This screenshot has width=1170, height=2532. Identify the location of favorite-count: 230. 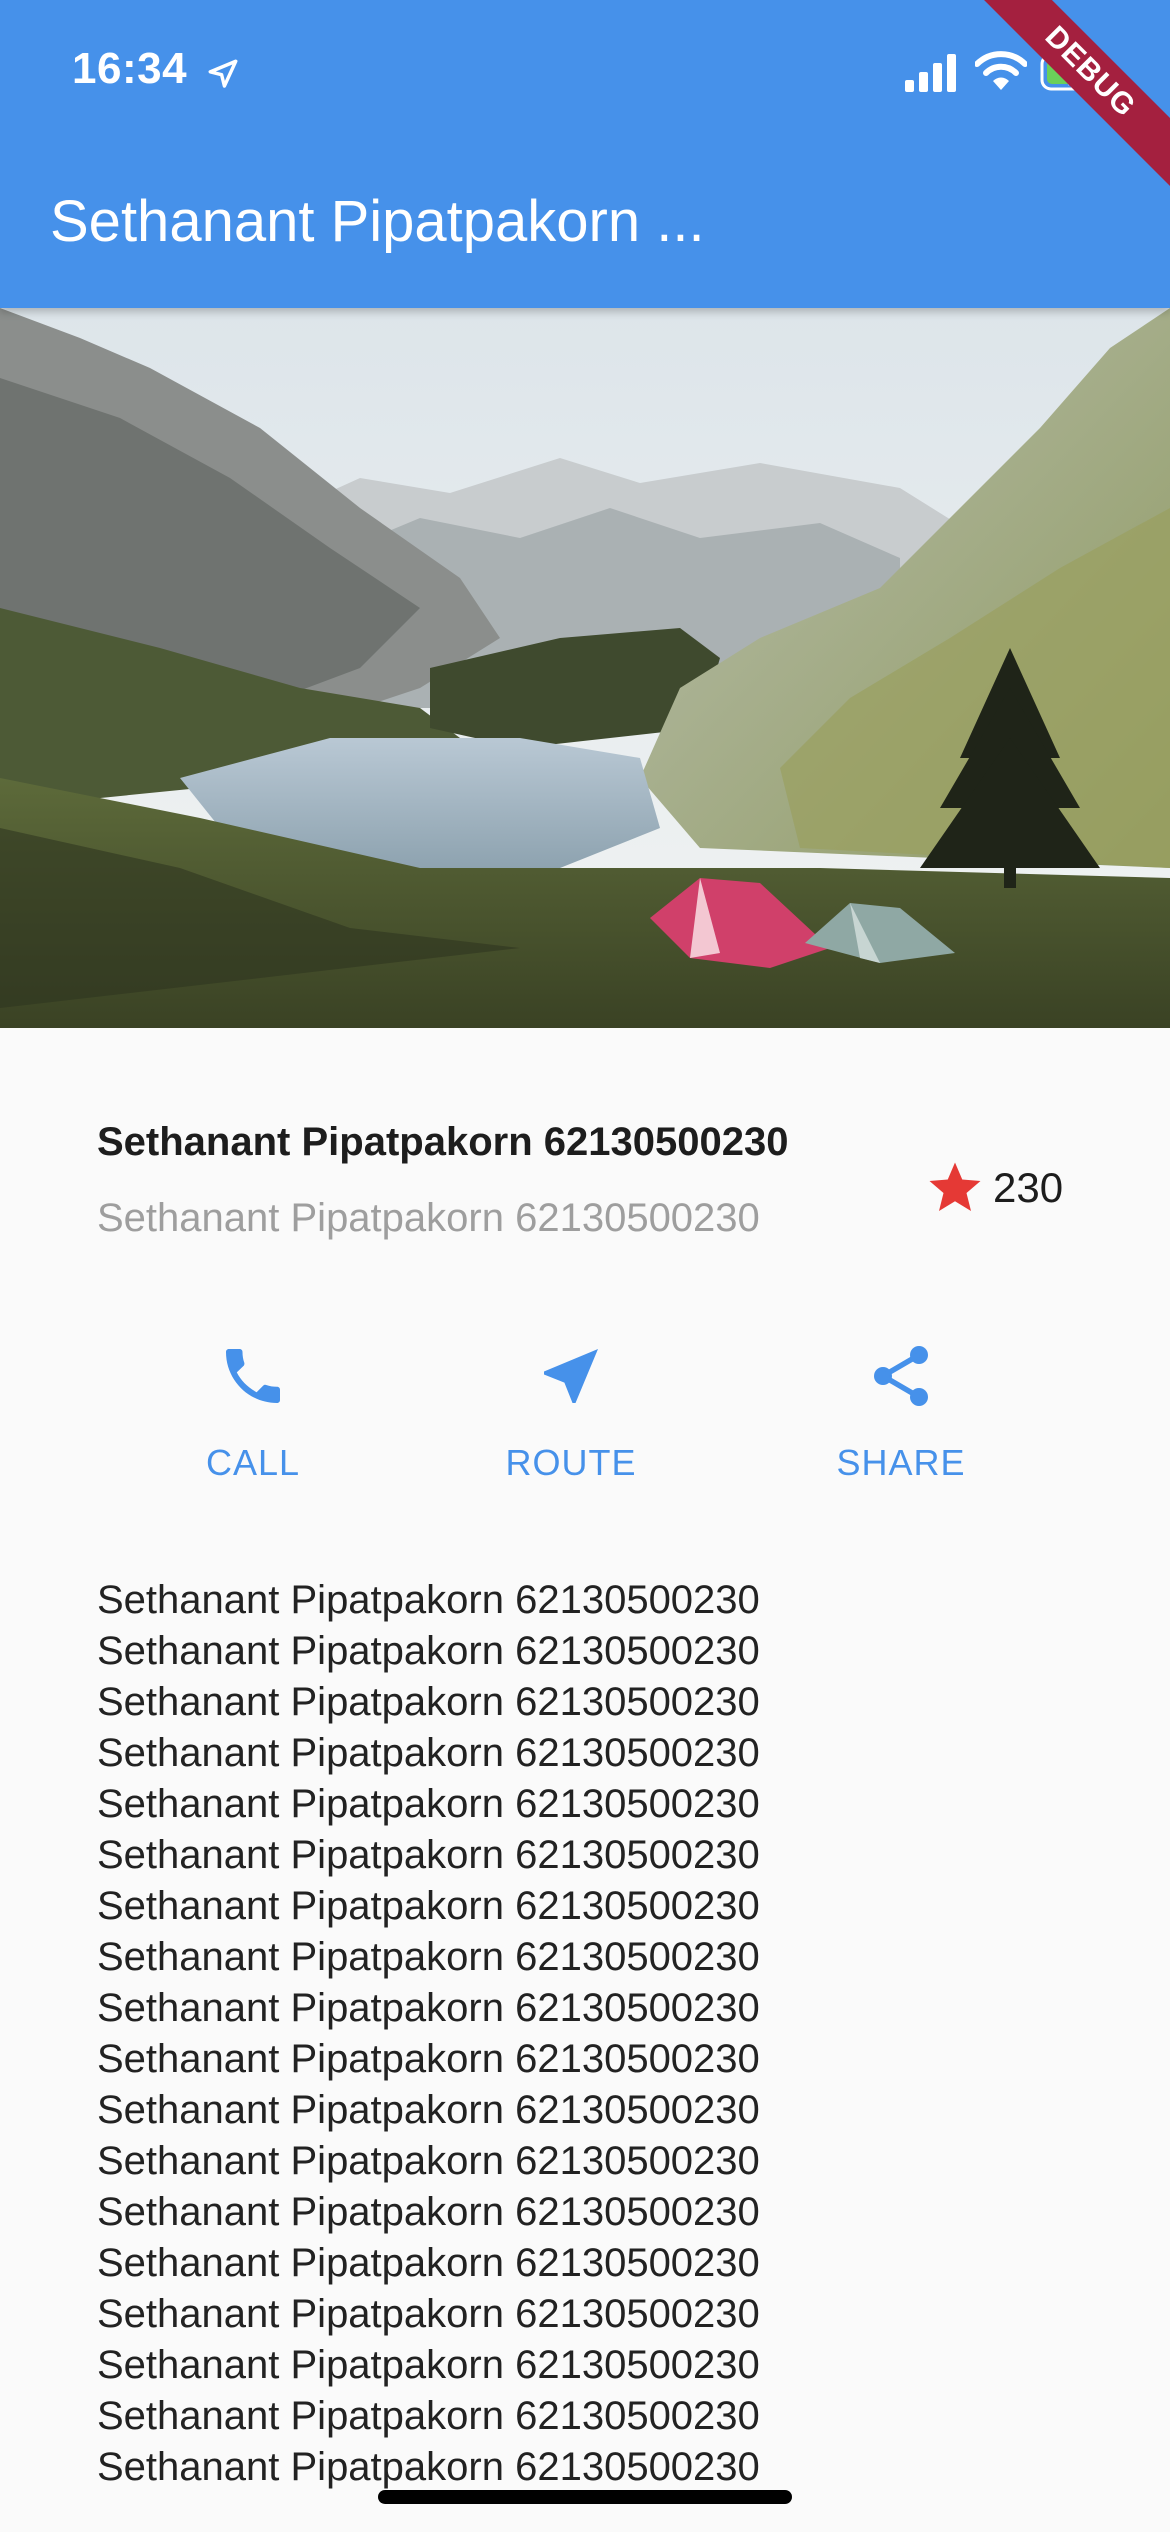
(1028, 1187).